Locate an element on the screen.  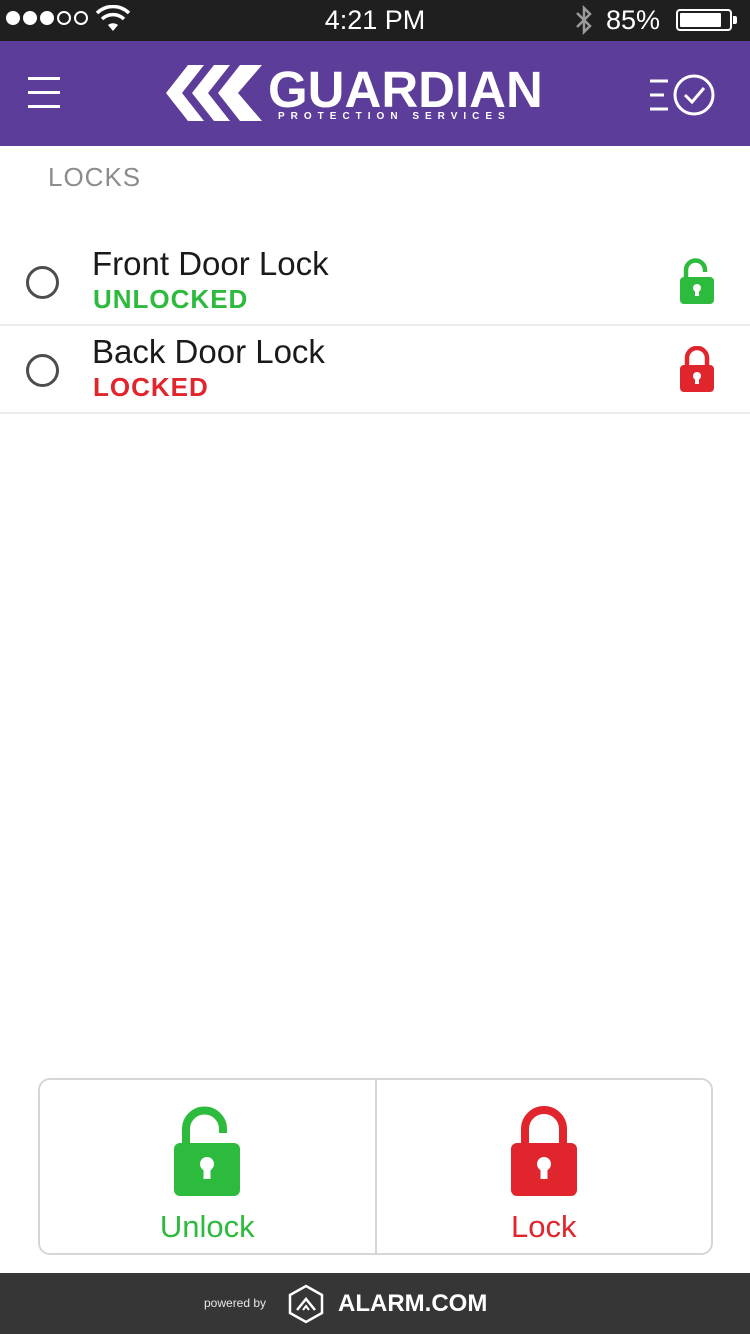
footer: powered by ALARM.COM is located at coordinates (375, 1303).